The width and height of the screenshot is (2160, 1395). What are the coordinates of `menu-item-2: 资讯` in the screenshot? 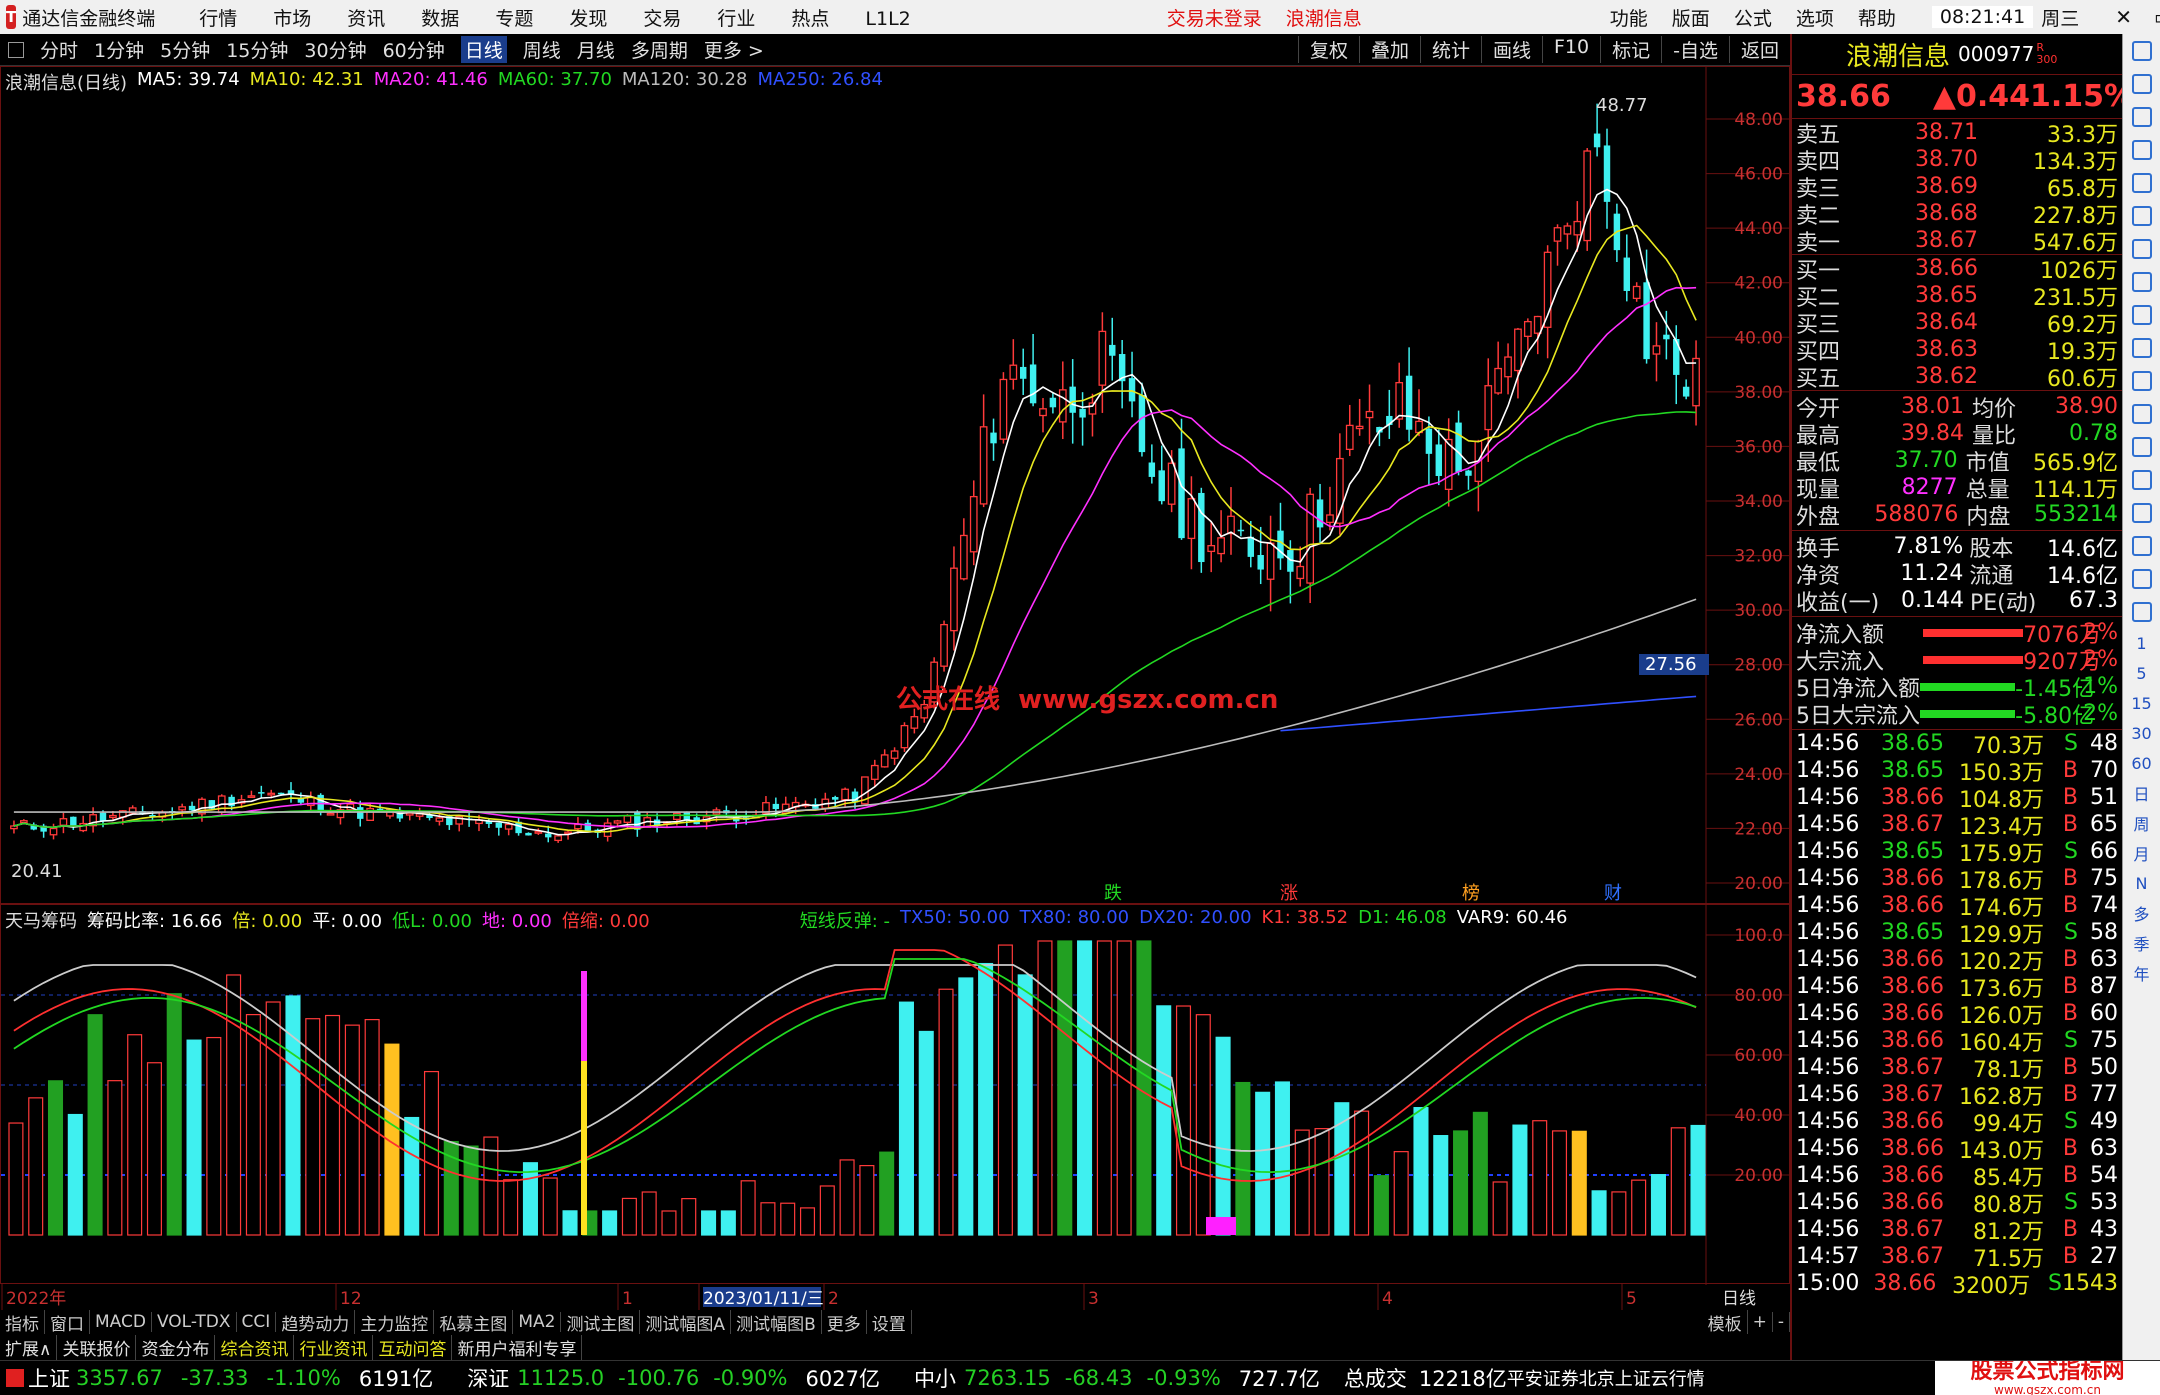 It's located at (366, 19).